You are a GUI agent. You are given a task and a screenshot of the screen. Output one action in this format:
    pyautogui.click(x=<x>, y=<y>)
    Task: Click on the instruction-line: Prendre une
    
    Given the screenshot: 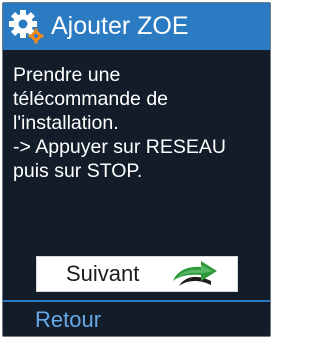 What is the action you would take?
    pyautogui.click(x=67, y=75)
    